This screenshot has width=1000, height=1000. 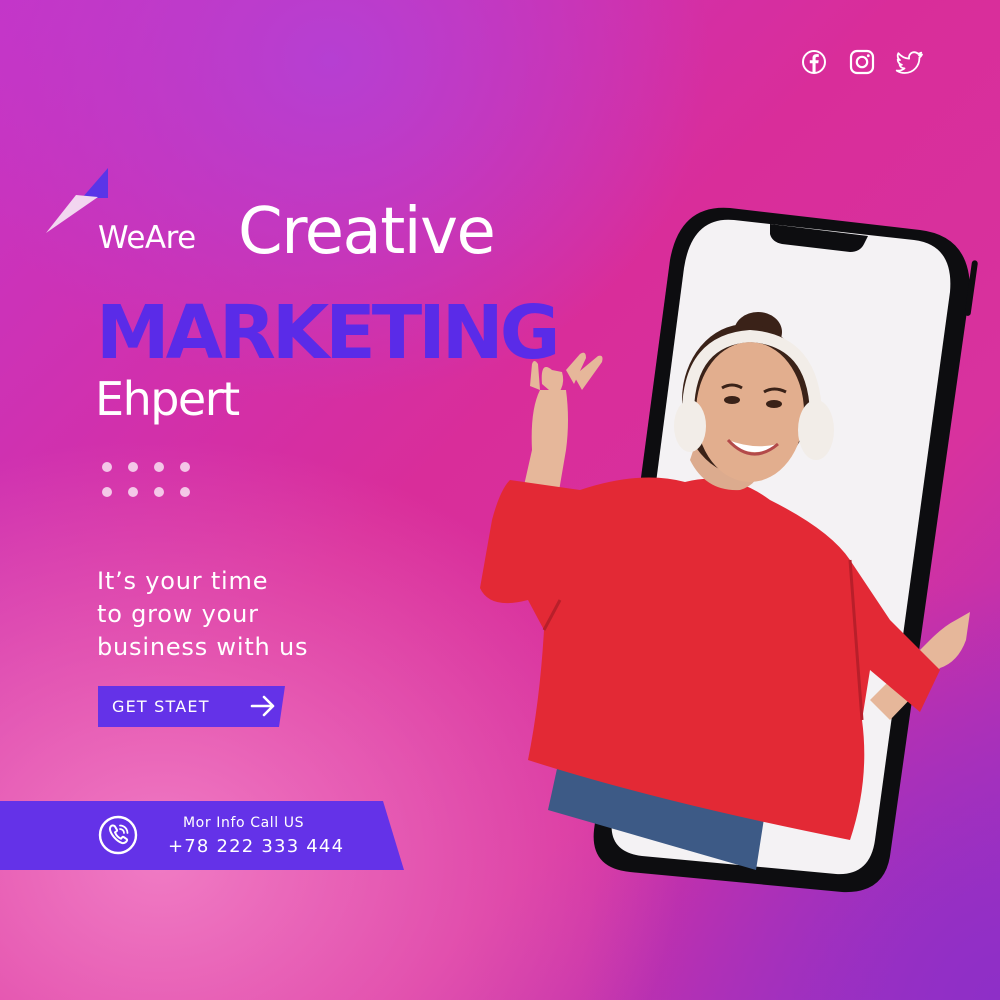 What do you see at coordinates (147, 238) in the screenshot?
I see `headline-weare: WeAre` at bounding box center [147, 238].